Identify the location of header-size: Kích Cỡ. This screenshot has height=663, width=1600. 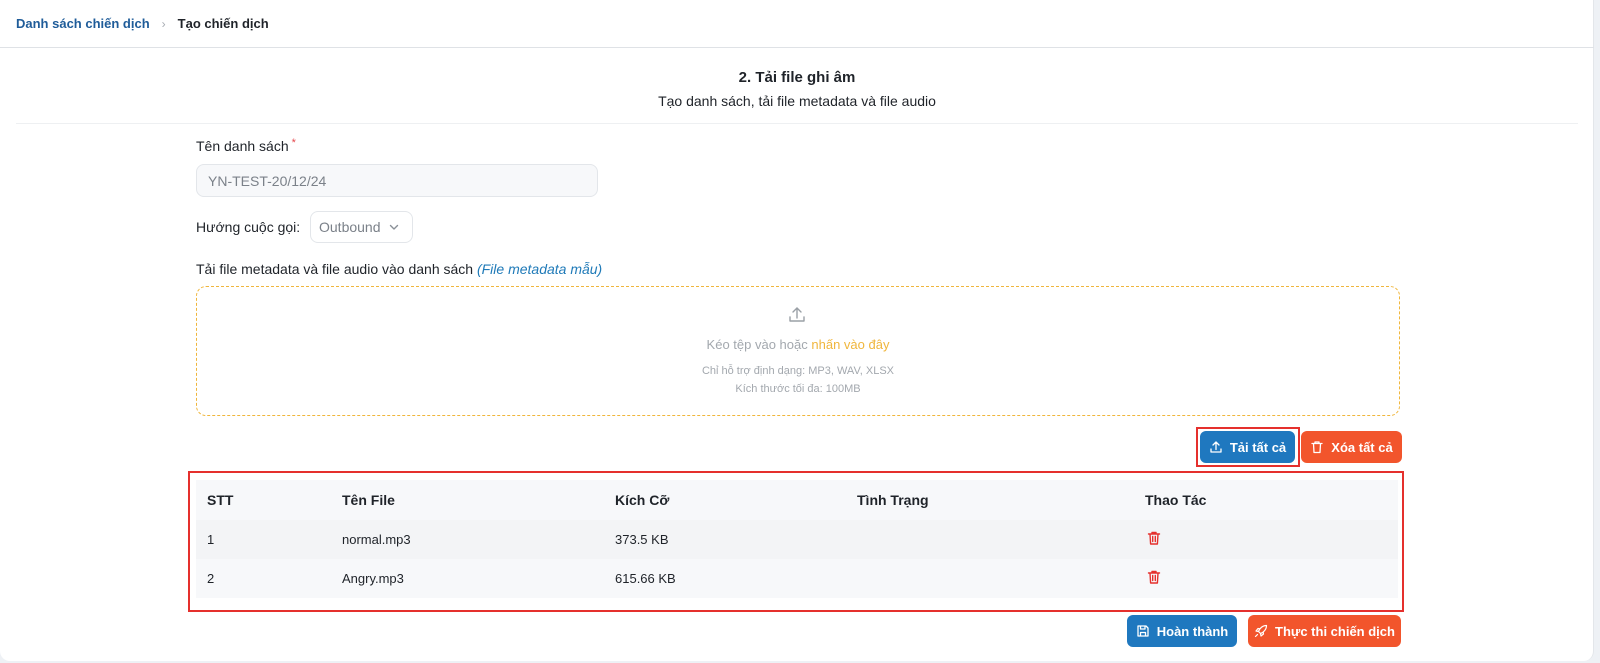
(642, 500).